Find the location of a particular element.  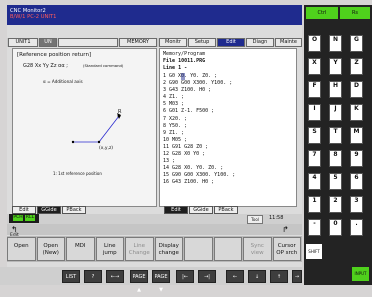

bottom-keys: LIST? ←→ PAGE ▲ PAGE ▼ |← →| ← ↓ ↑ → is located at coordinates (151, 280).